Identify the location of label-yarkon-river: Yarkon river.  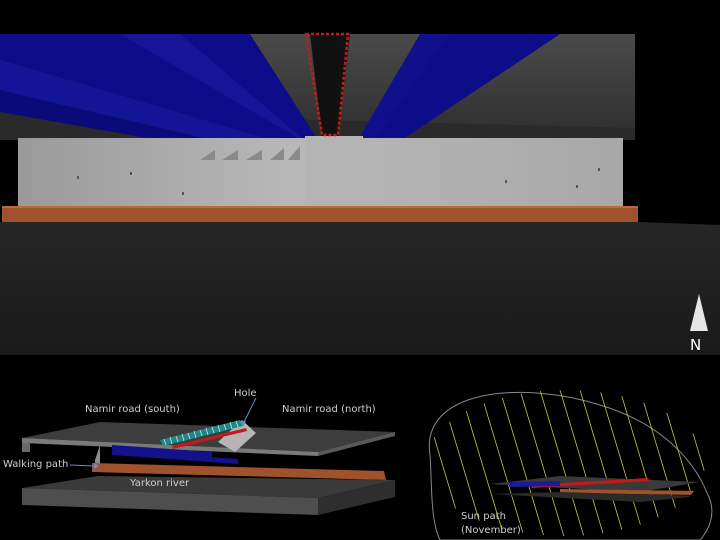
(160, 483).